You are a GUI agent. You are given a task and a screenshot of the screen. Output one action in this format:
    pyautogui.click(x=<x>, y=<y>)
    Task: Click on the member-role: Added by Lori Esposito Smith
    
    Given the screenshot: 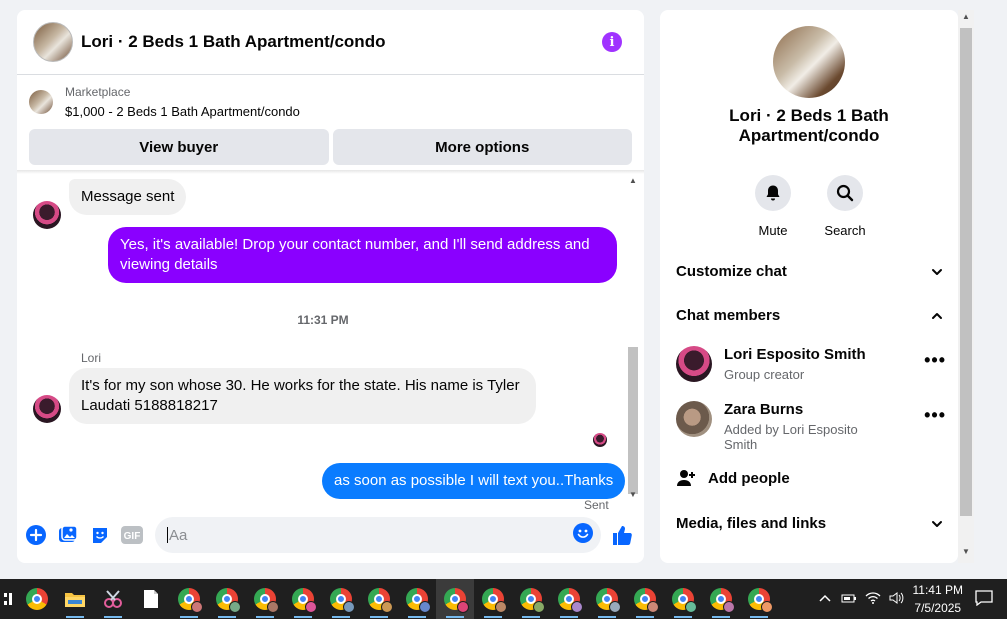 What is the action you would take?
    pyautogui.click(x=791, y=437)
    